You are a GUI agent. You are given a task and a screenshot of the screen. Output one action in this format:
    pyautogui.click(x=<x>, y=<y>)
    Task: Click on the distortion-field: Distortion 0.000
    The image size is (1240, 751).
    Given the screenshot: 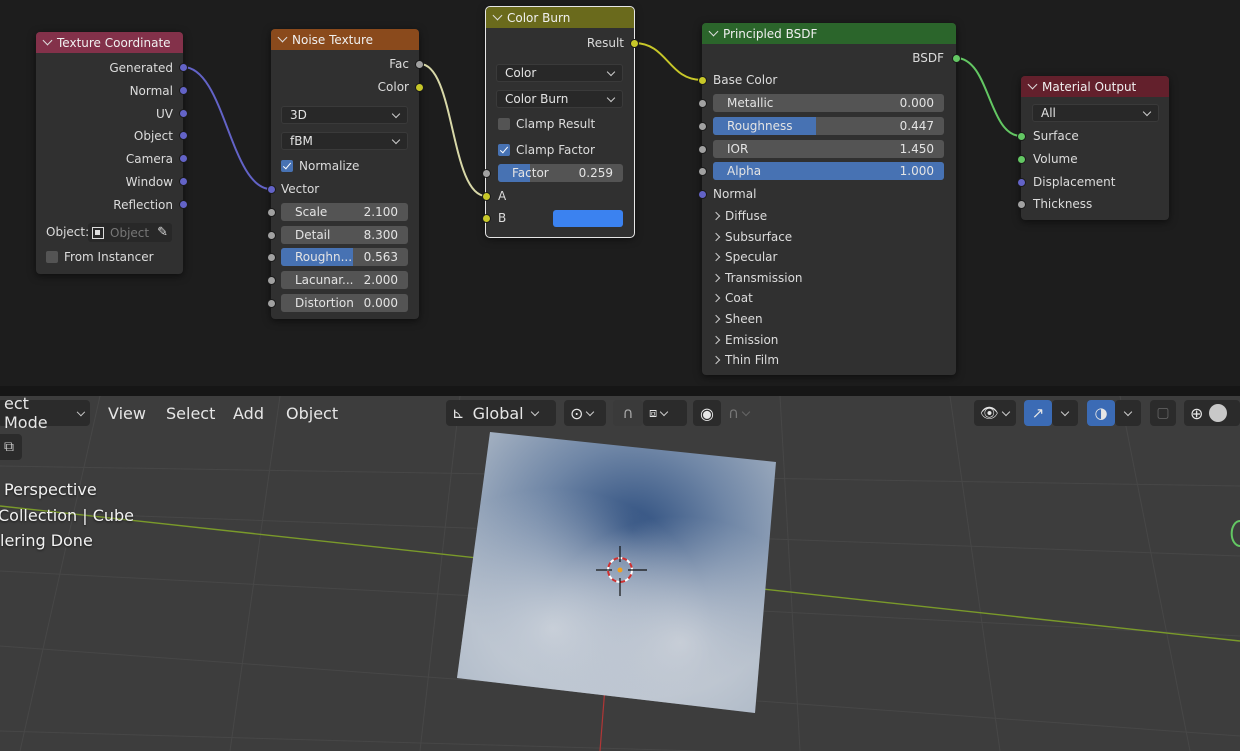 What is the action you would take?
    pyautogui.click(x=344, y=303)
    